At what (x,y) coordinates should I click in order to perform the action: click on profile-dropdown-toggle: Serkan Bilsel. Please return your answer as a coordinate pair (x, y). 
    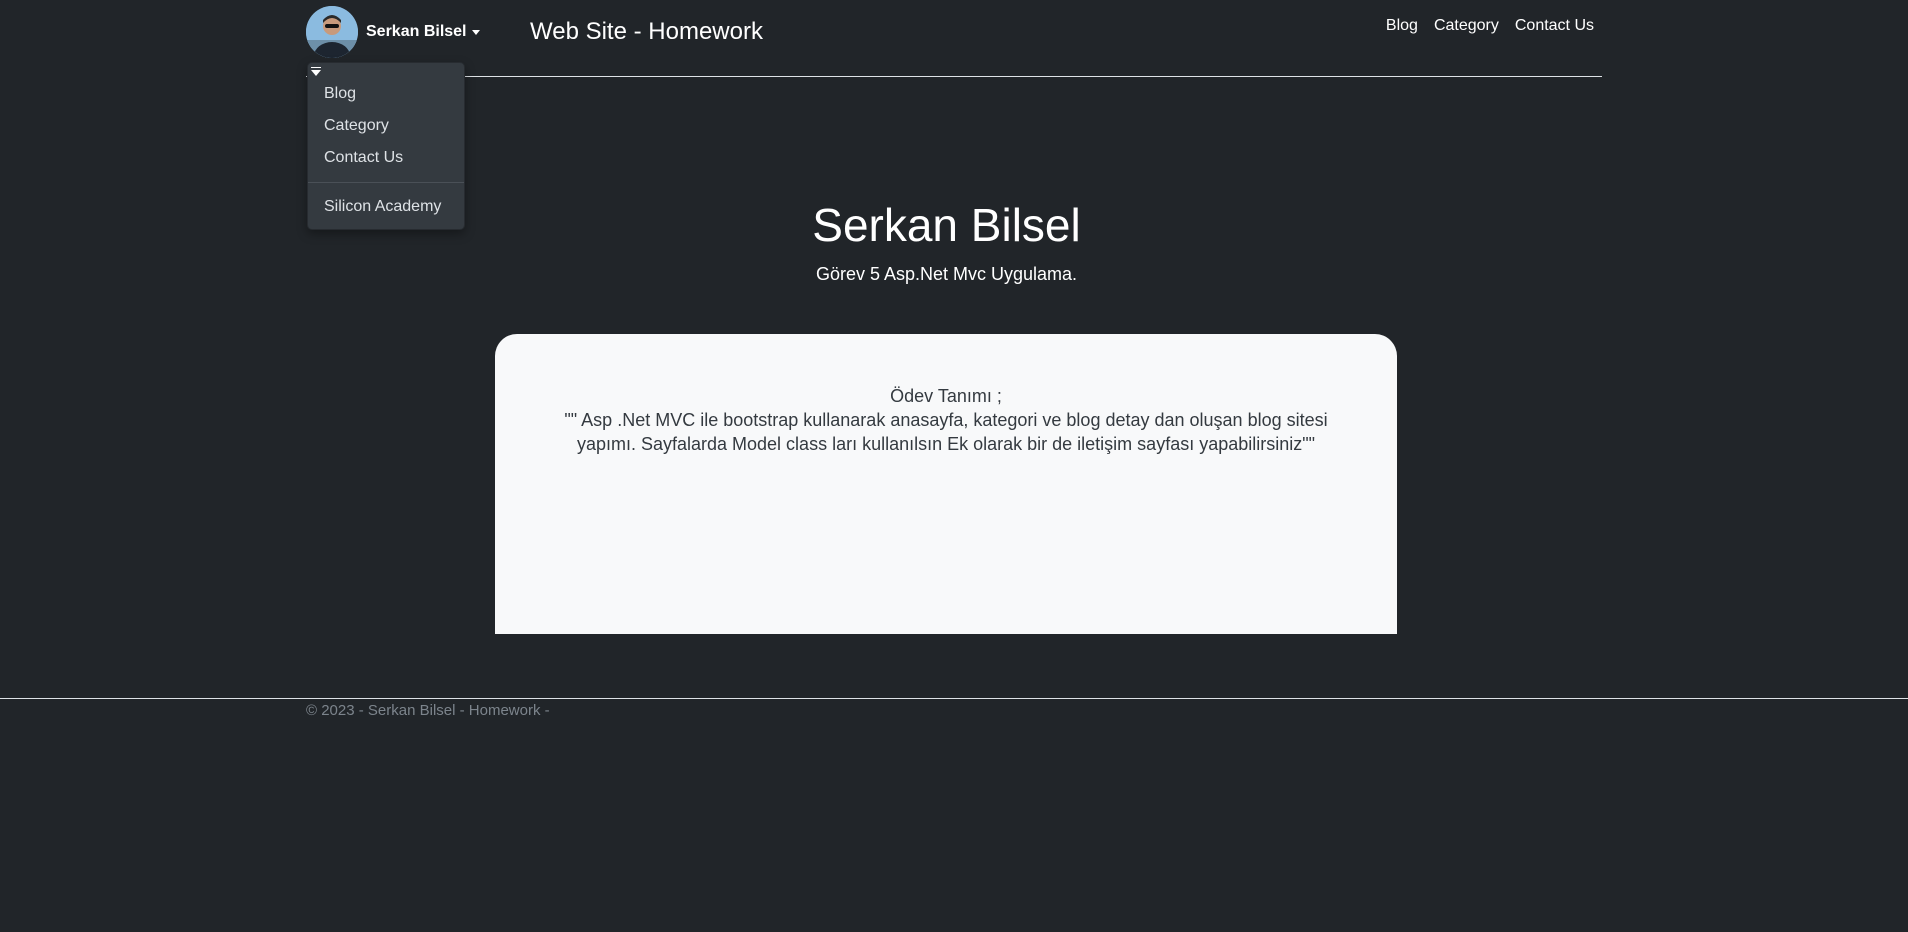
    Looking at the image, I should click on (393, 32).